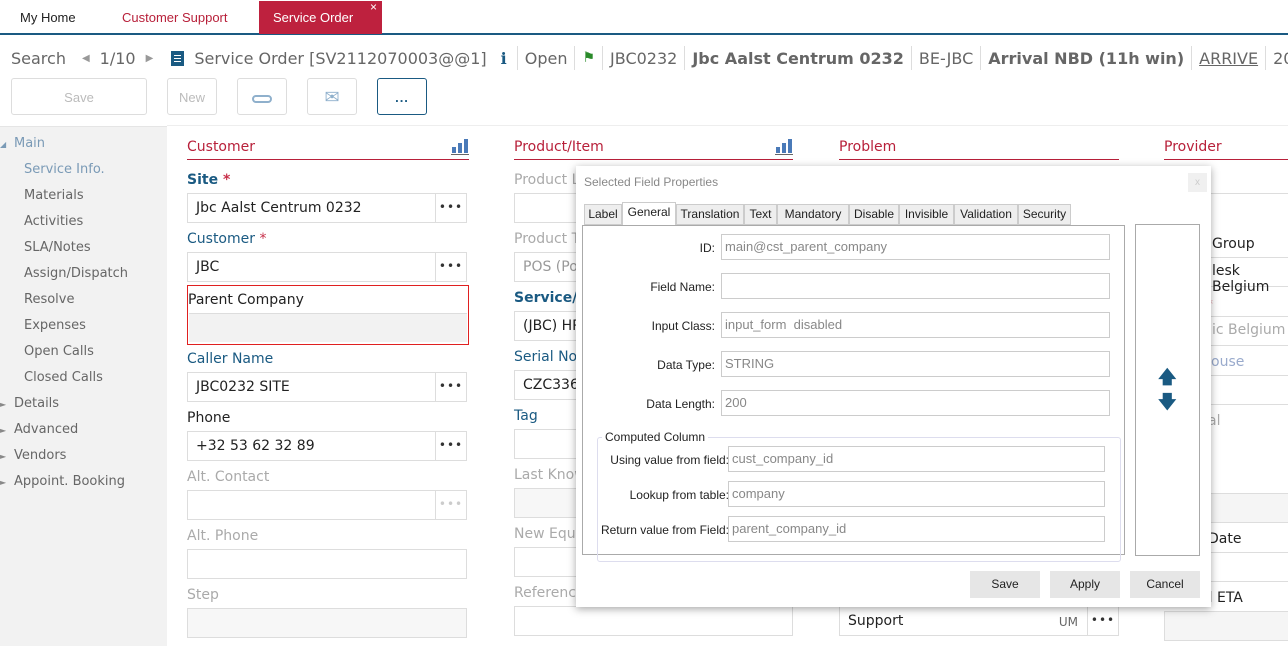  I want to click on arrive-link: ARRIVE, so click(1228, 58).